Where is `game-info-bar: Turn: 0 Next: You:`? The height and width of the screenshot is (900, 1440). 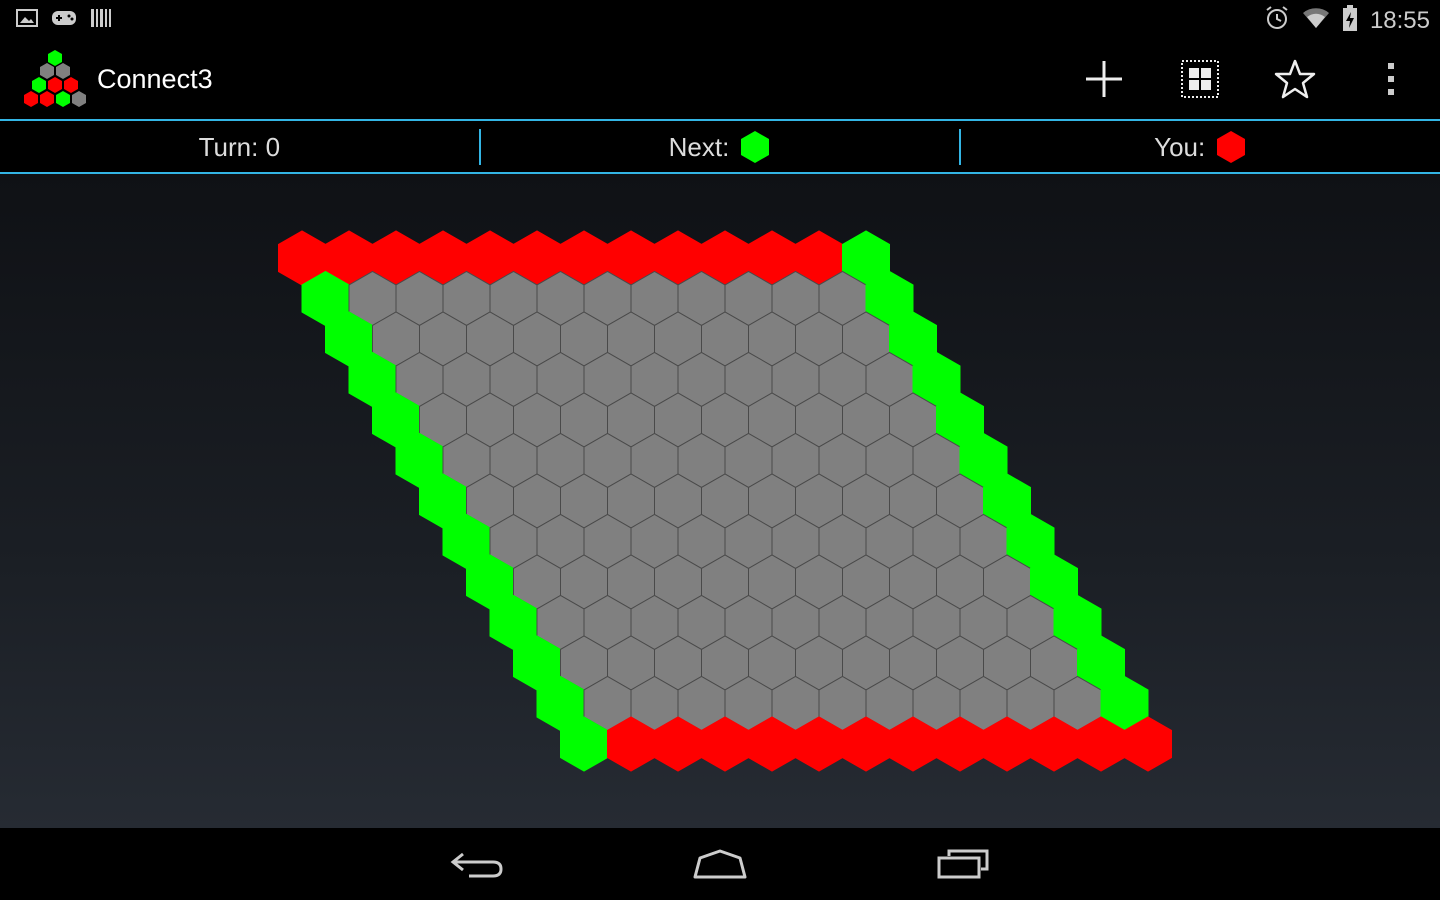
game-info-bar: Turn: 0 Next: You: is located at coordinates (720, 147).